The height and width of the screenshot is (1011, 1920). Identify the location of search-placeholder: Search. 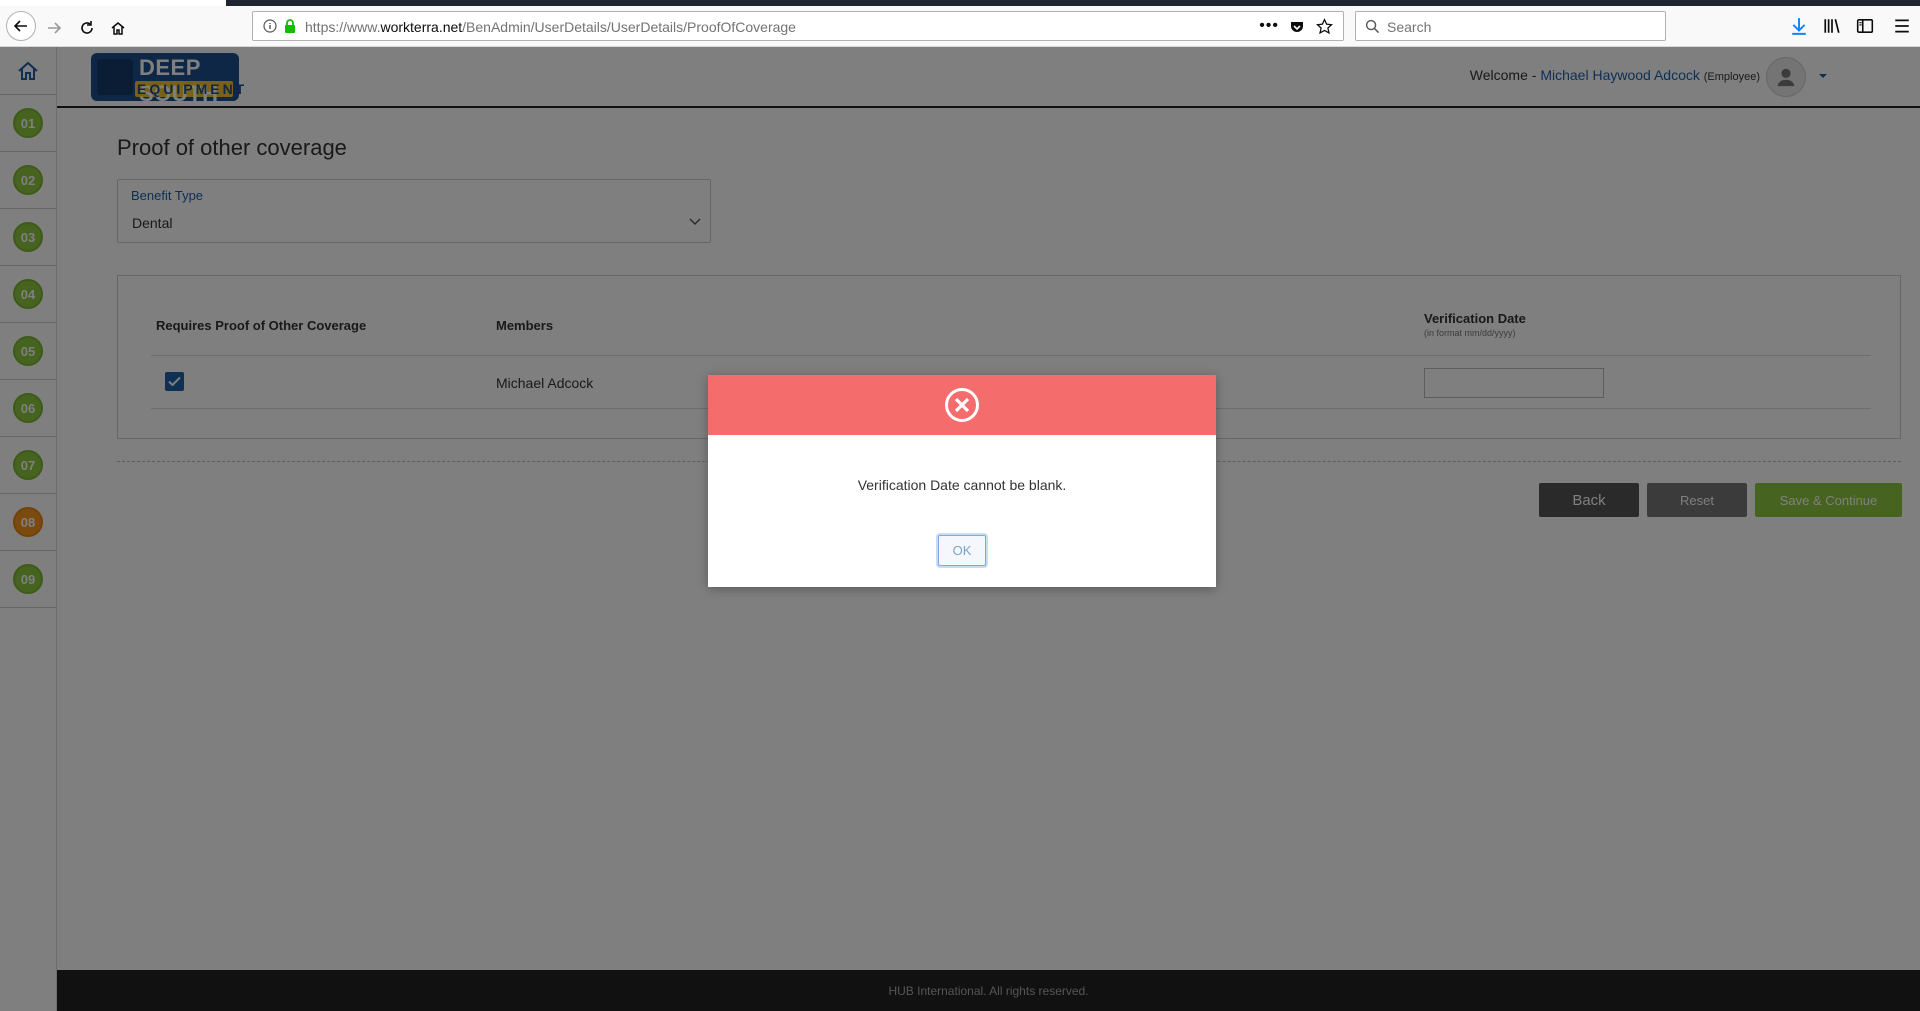
(1409, 27).